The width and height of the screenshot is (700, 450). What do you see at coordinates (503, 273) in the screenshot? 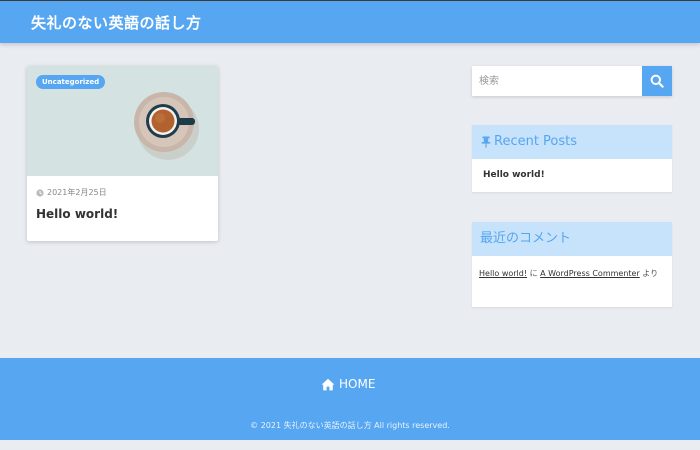
I see `comment-post-link: Hello world!` at bounding box center [503, 273].